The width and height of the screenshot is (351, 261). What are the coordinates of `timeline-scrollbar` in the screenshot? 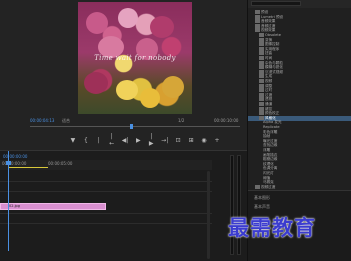 It's located at (208, 215).